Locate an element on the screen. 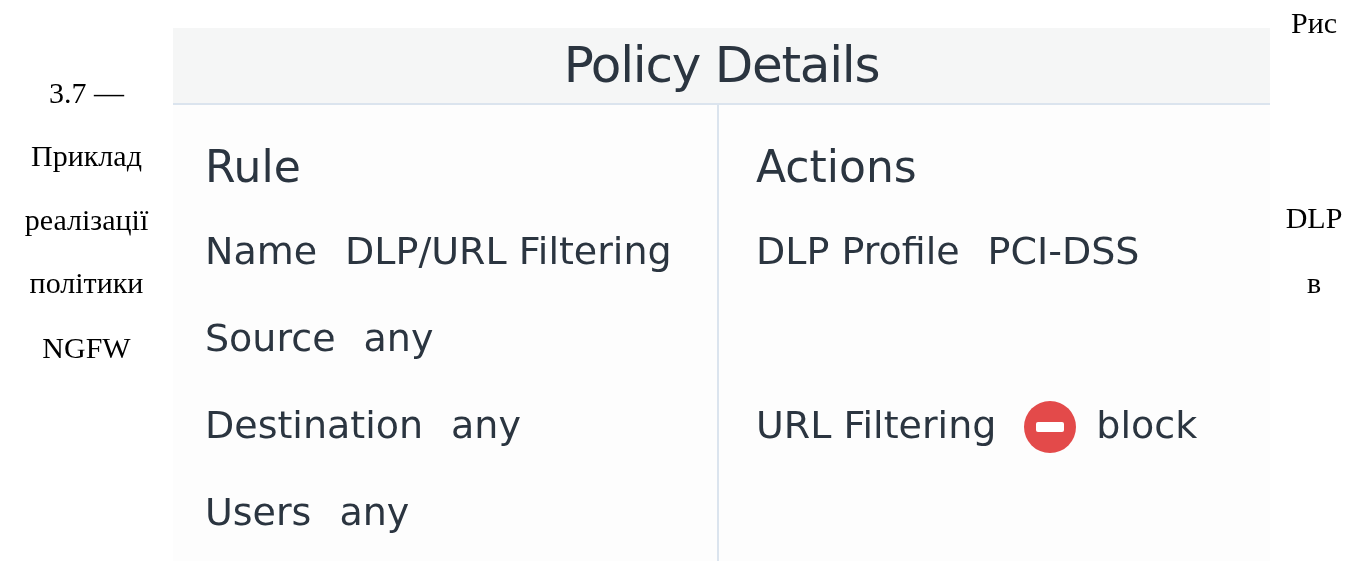 The width and height of the screenshot is (1358, 561). field-value: block is located at coordinates (1147, 425).